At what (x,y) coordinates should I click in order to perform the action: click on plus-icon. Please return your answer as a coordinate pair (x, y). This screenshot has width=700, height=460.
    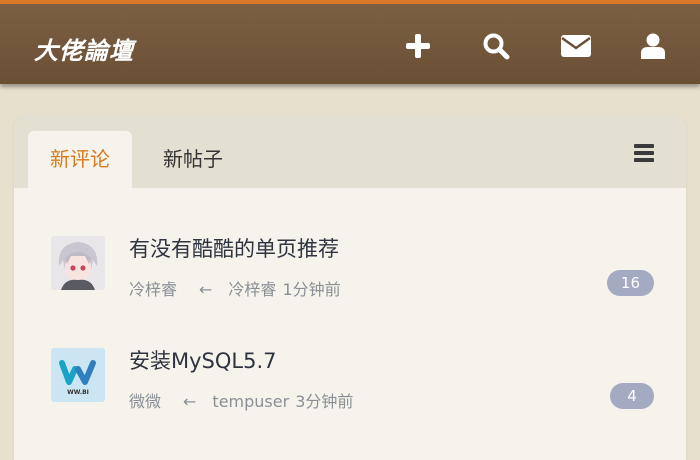
    Looking at the image, I should click on (418, 46).